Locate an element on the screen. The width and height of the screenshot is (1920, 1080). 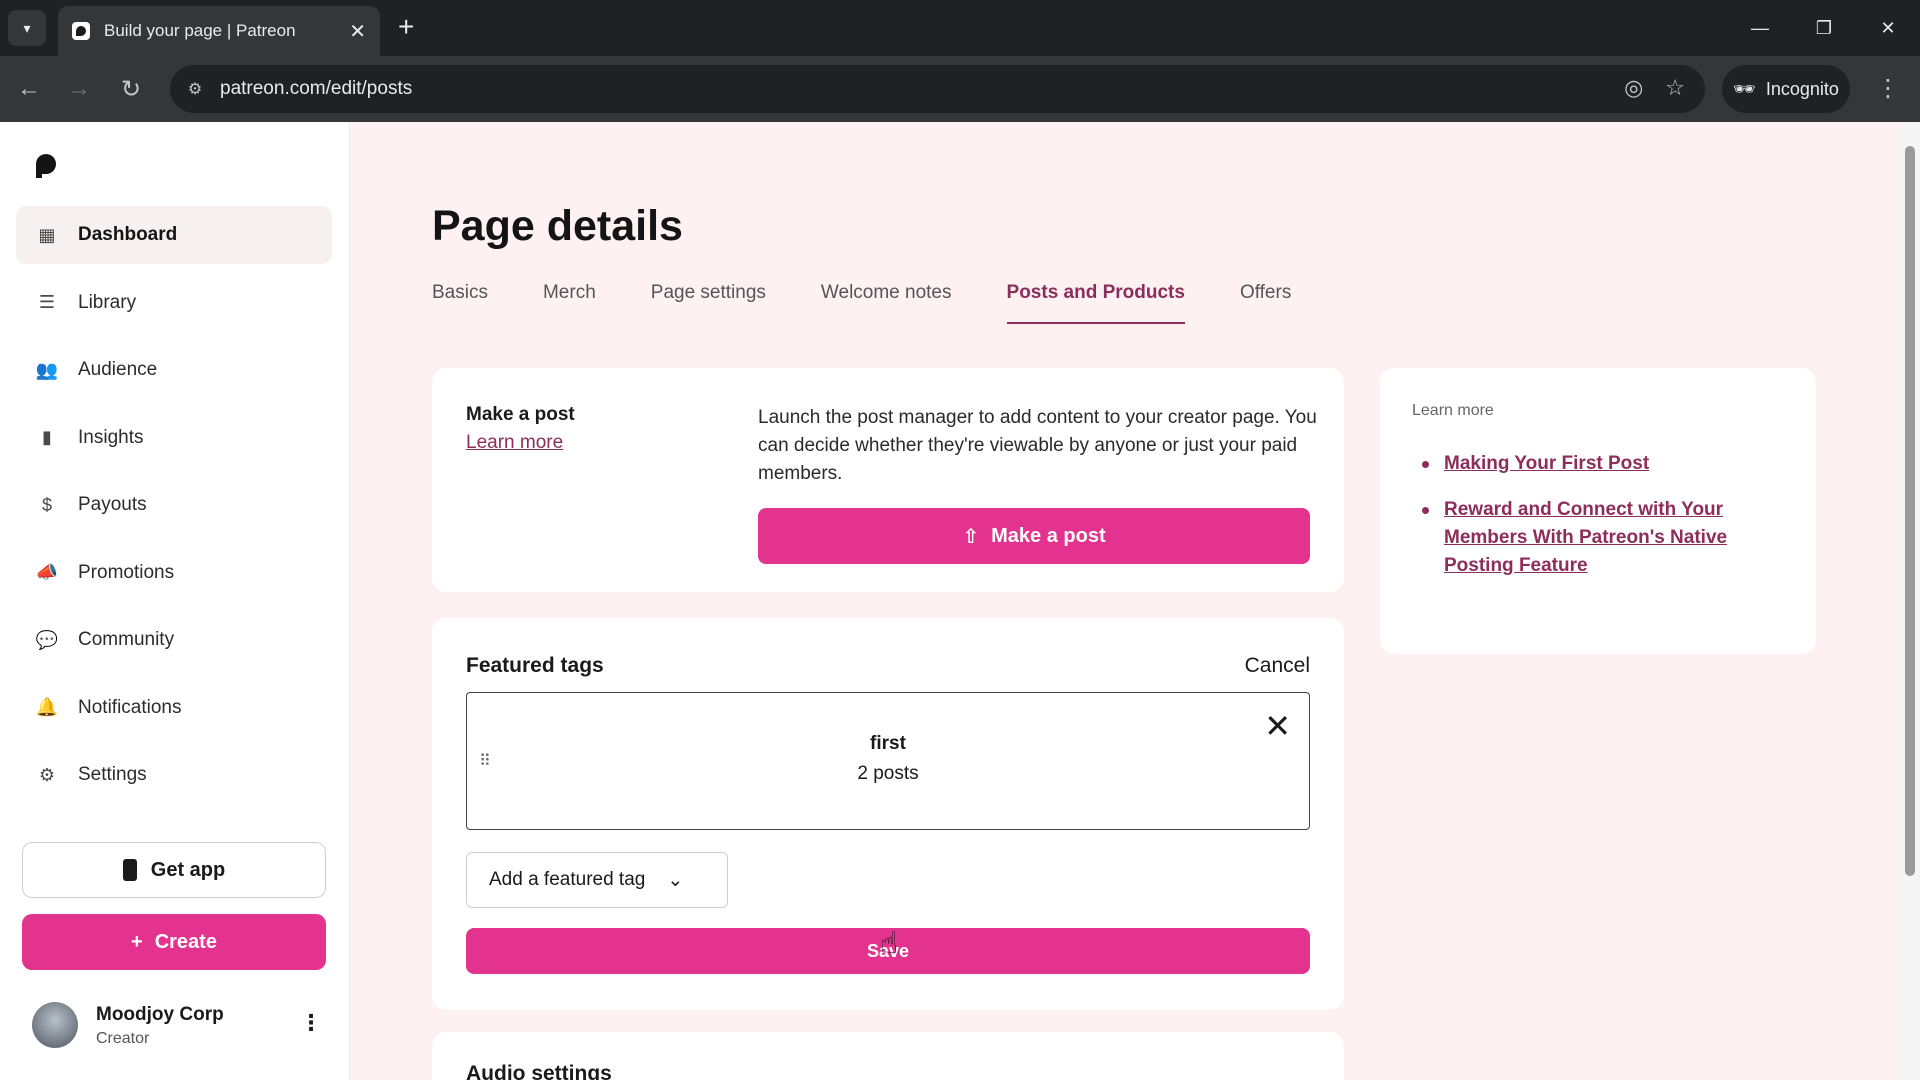
remove-tag-icon: ✕ is located at coordinates (1277, 726).